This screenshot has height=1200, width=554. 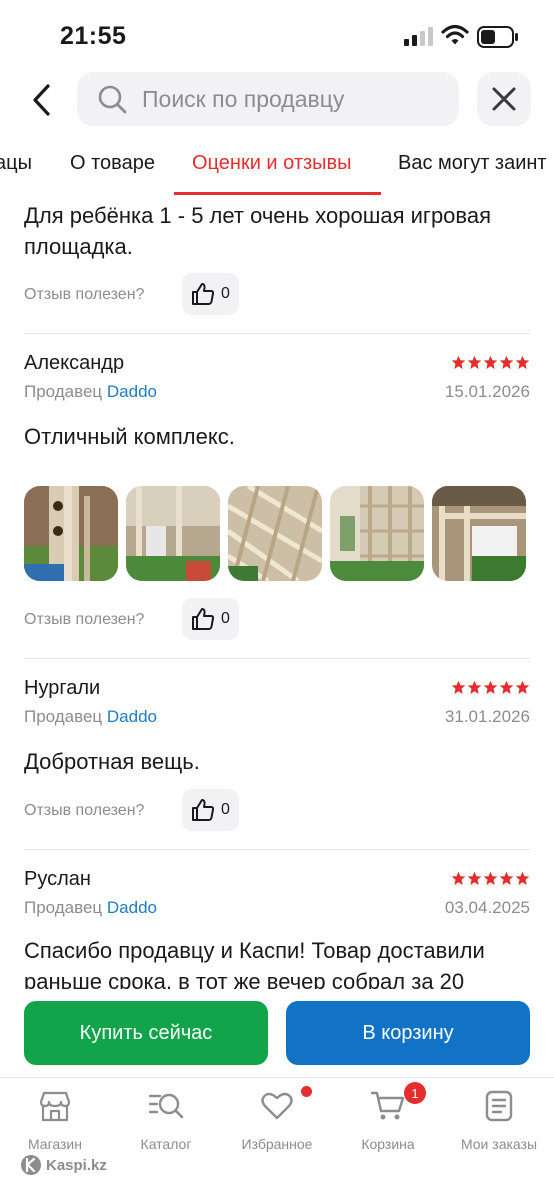 I want to click on cart-icon, so click(x=388, y=1105).